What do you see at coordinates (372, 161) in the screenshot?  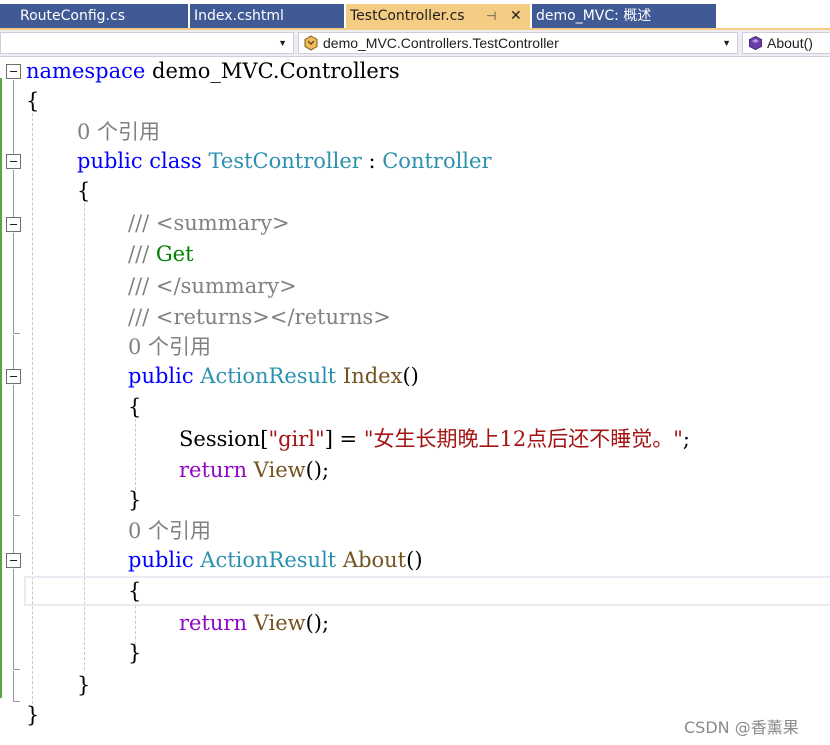 I see `colon: :` at bounding box center [372, 161].